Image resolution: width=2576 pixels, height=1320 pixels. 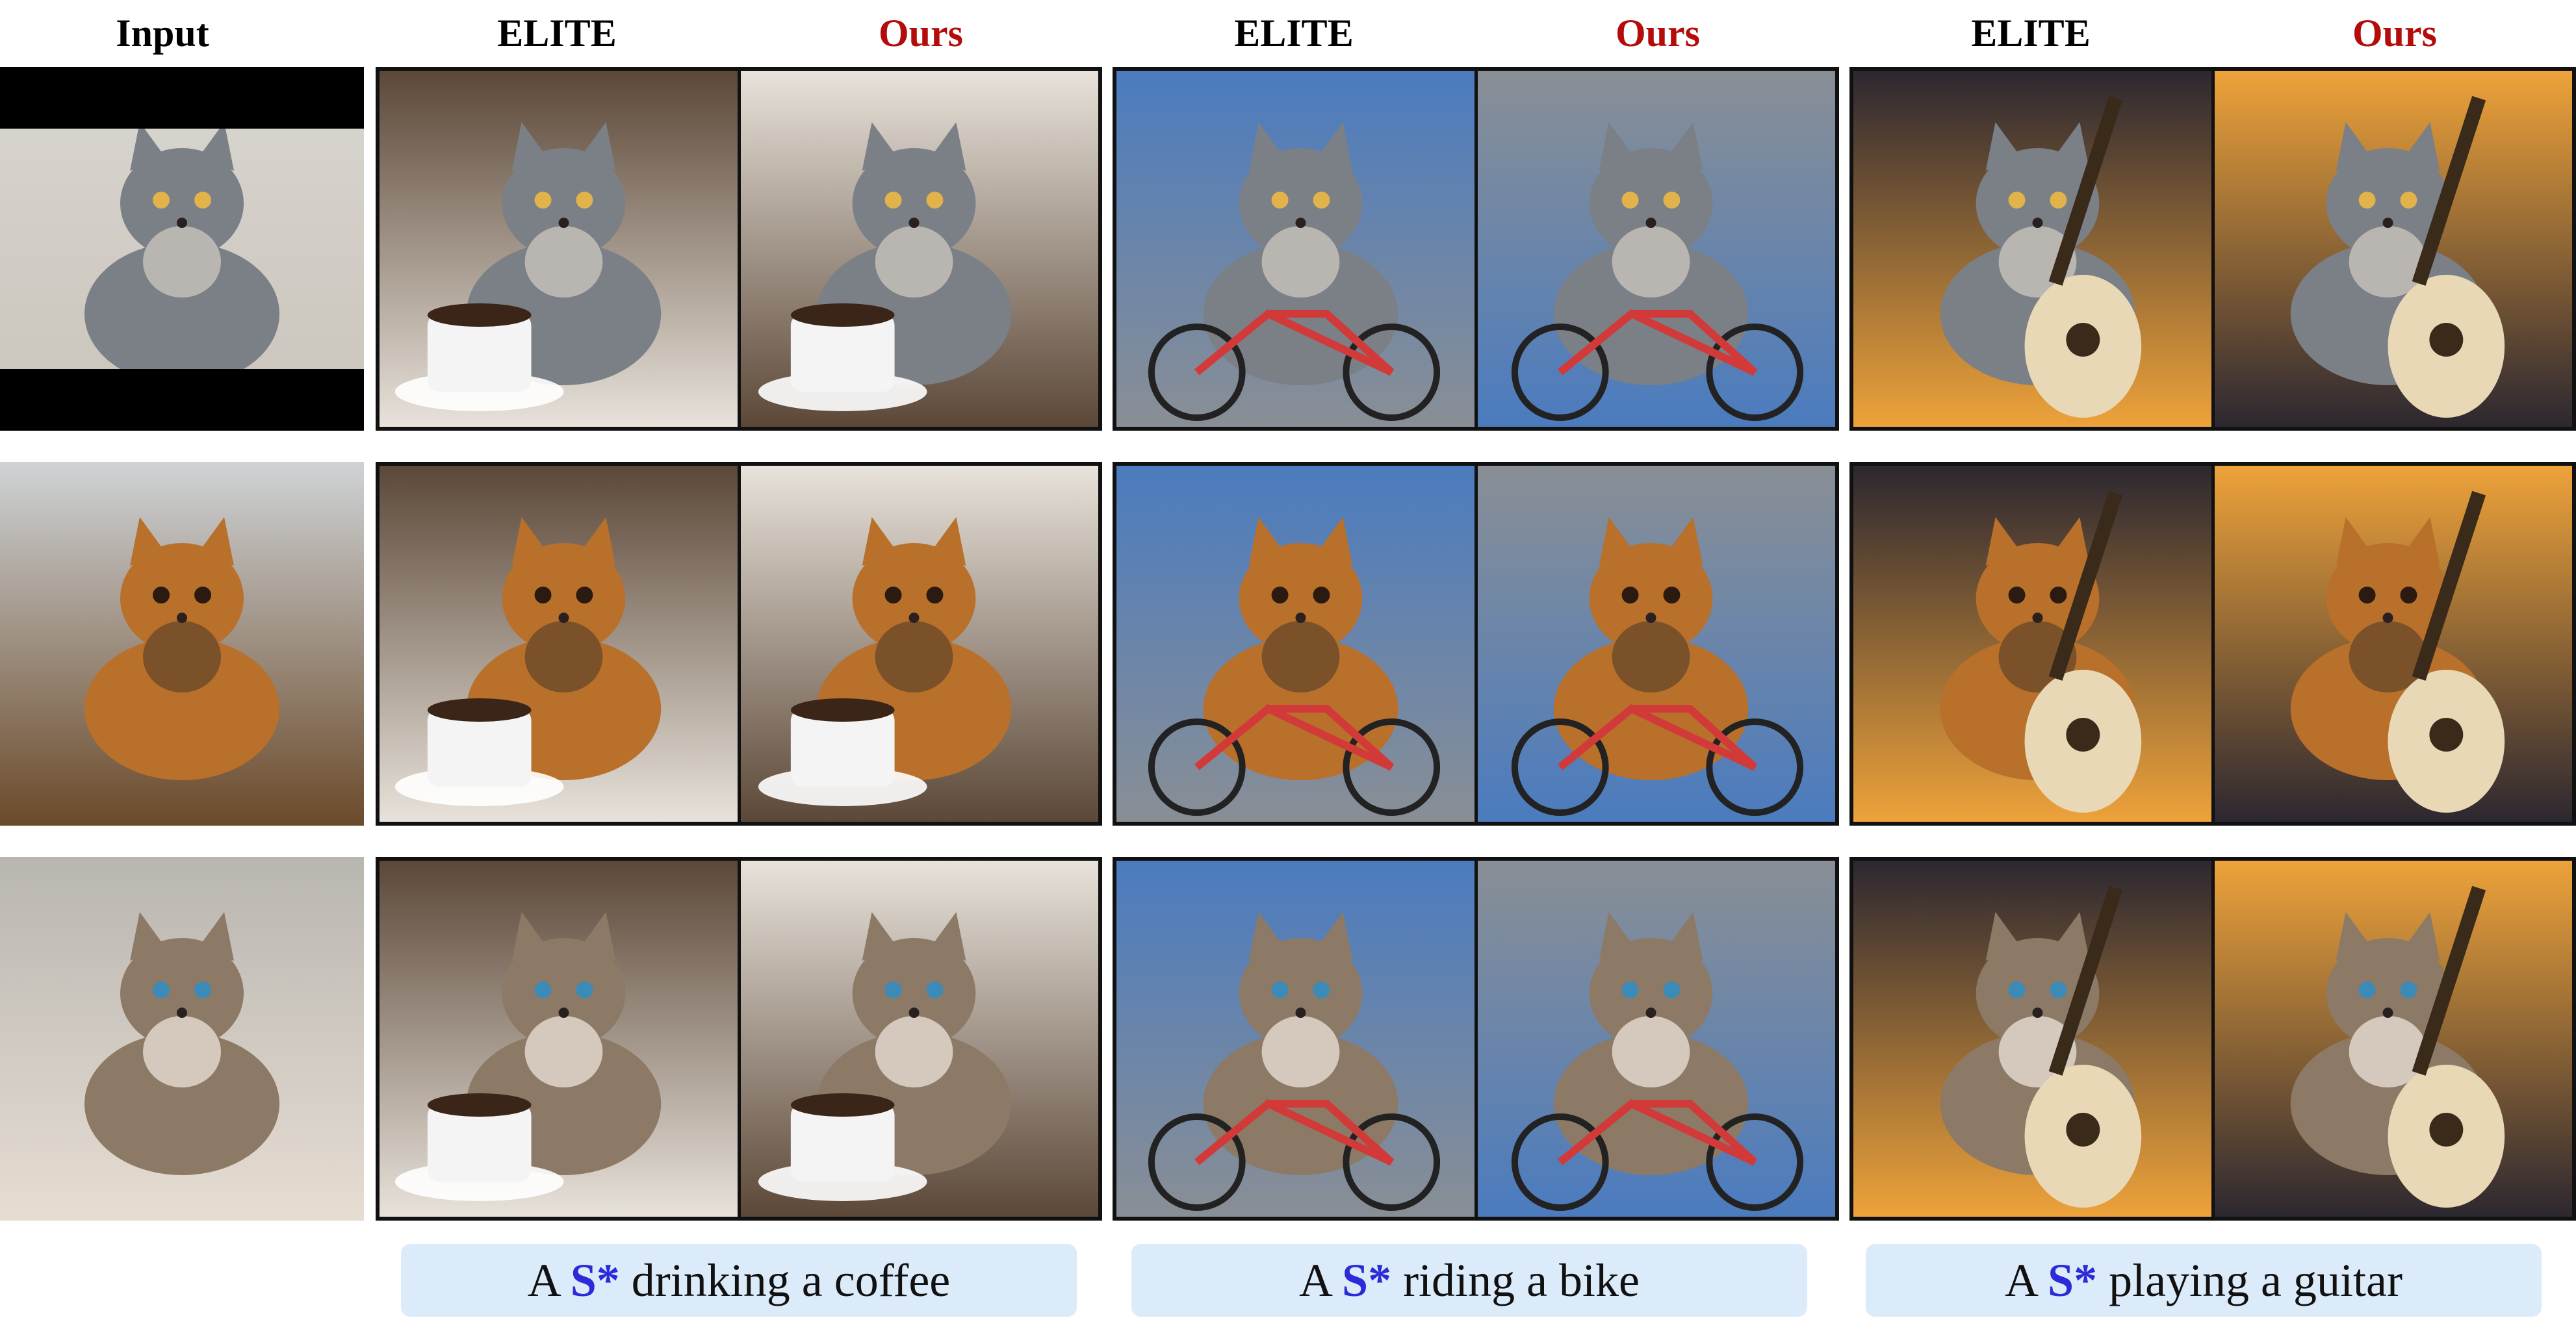 I want to click on caption-coffee: A S* drinking a coffee, so click(x=739, y=1280).